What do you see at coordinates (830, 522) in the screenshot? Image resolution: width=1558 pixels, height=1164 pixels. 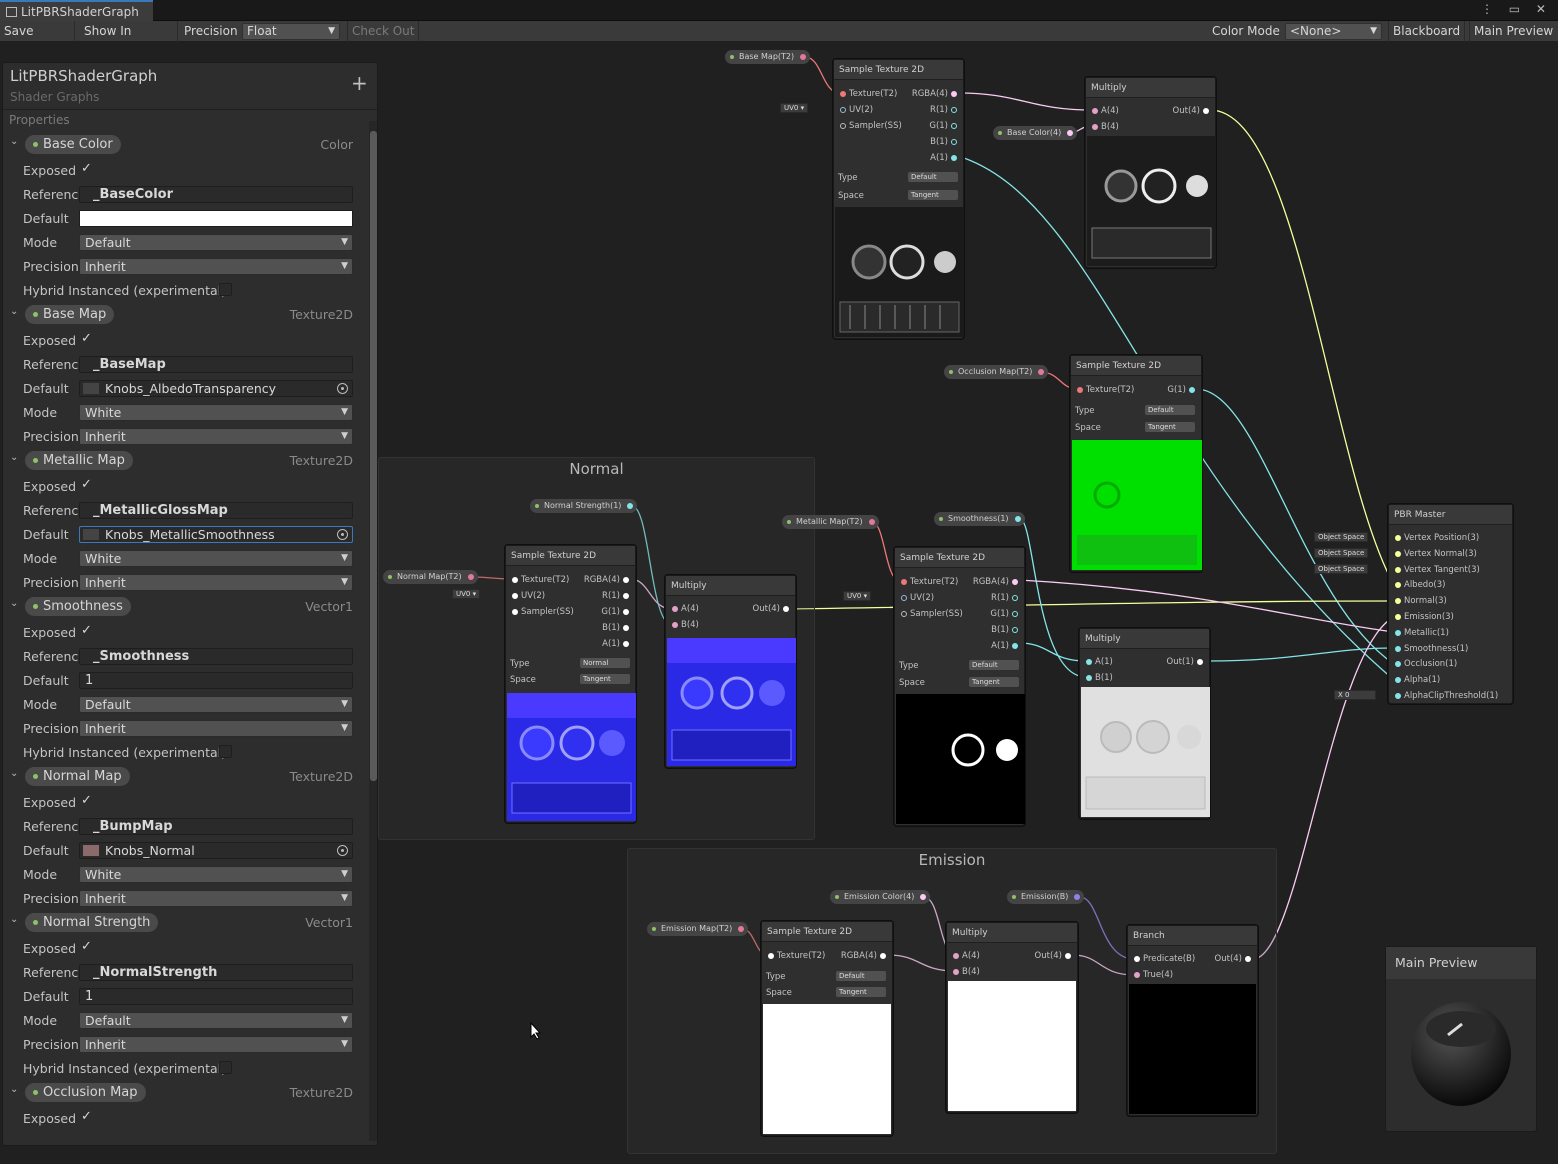 I see `property-node-metallic-map: Metallic Map(T2)` at bounding box center [830, 522].